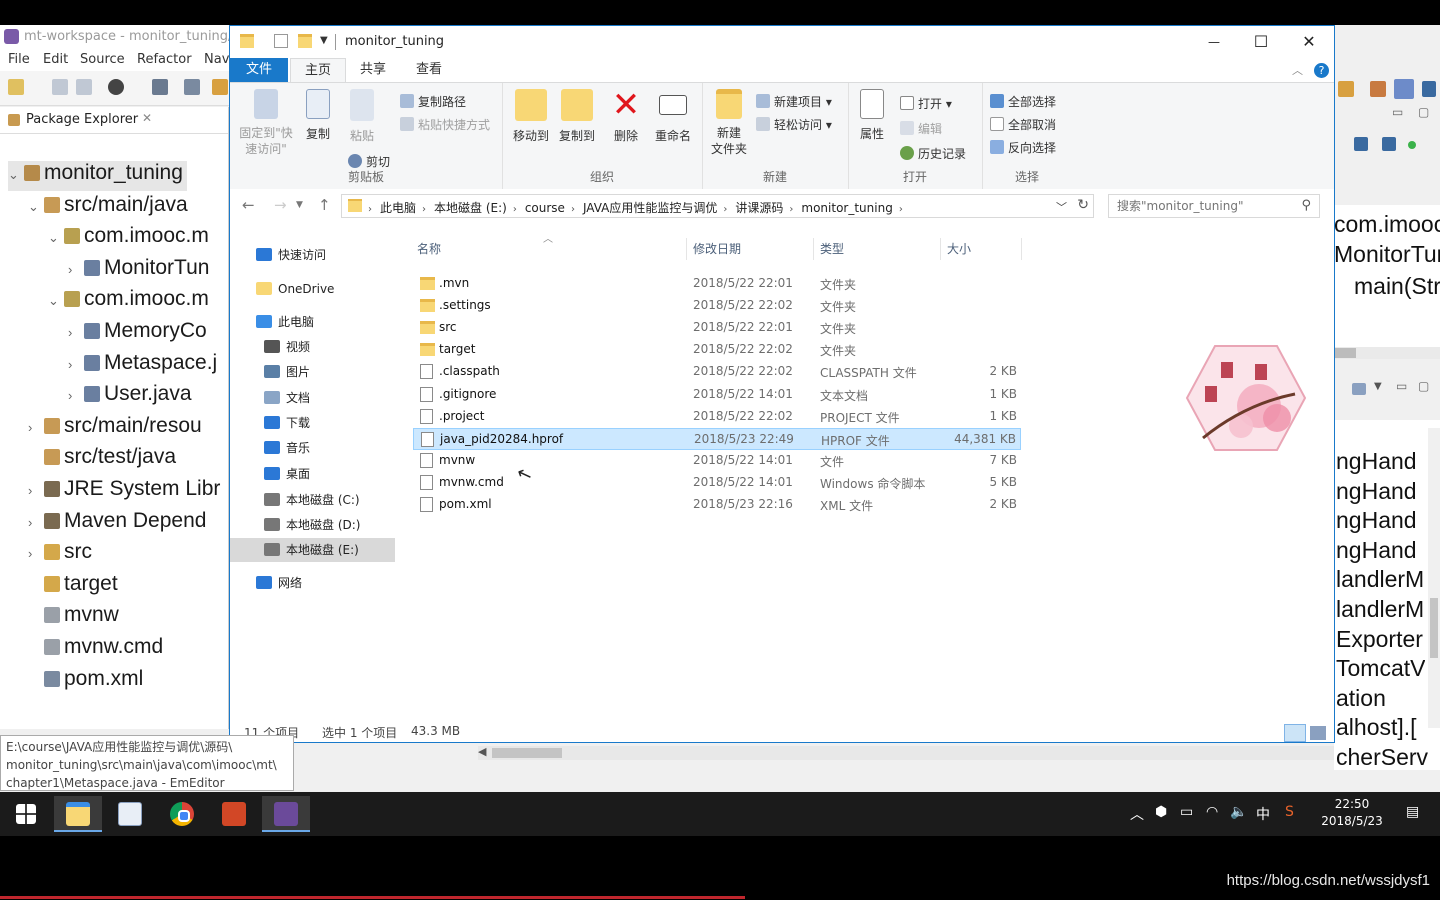  What do you see at coordinates (1214, 42) in the screenshot?
I see `minimize-button: —` at bounding box center [1214, 42].